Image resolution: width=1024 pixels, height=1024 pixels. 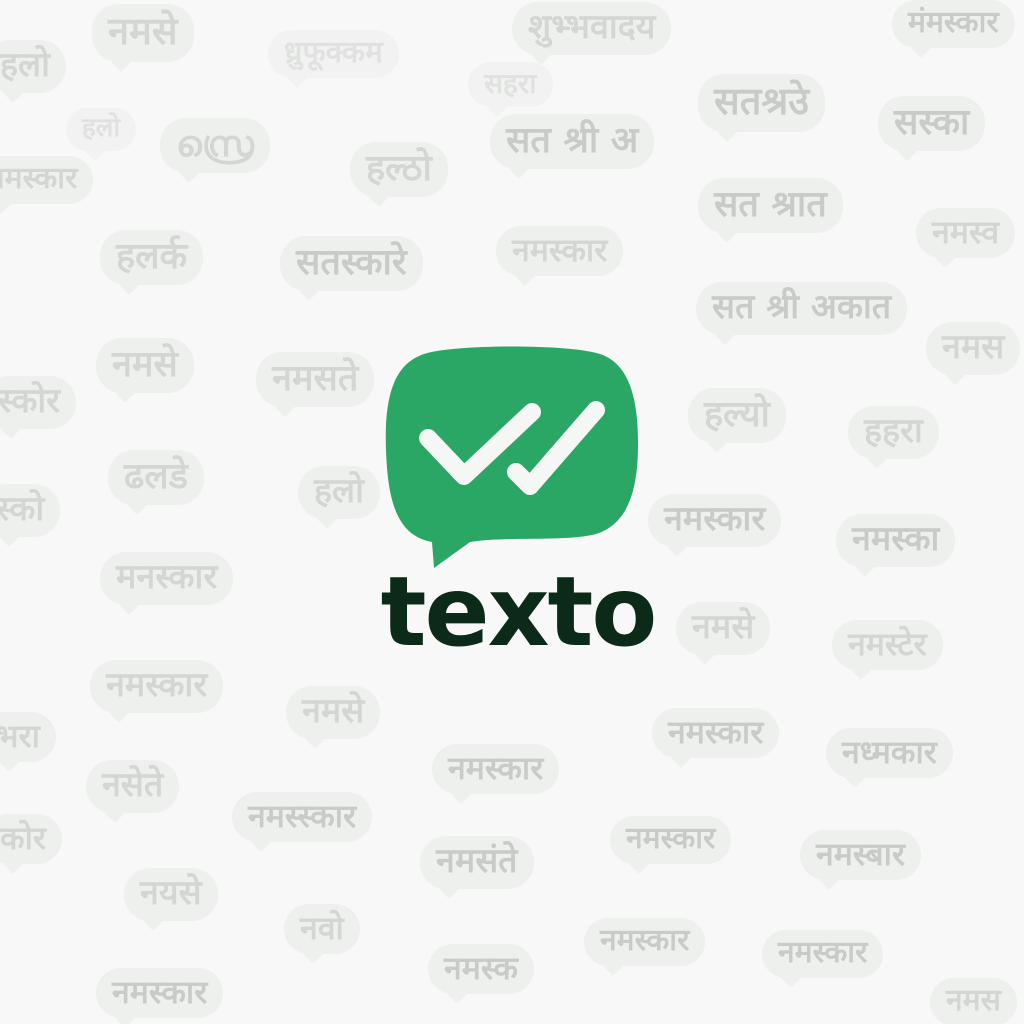 What do you see at coordinates (333, 54) in the screenshot?
I see `greeting-bubble: ध्रुफूक्कम` at bounding box center [333, 54].